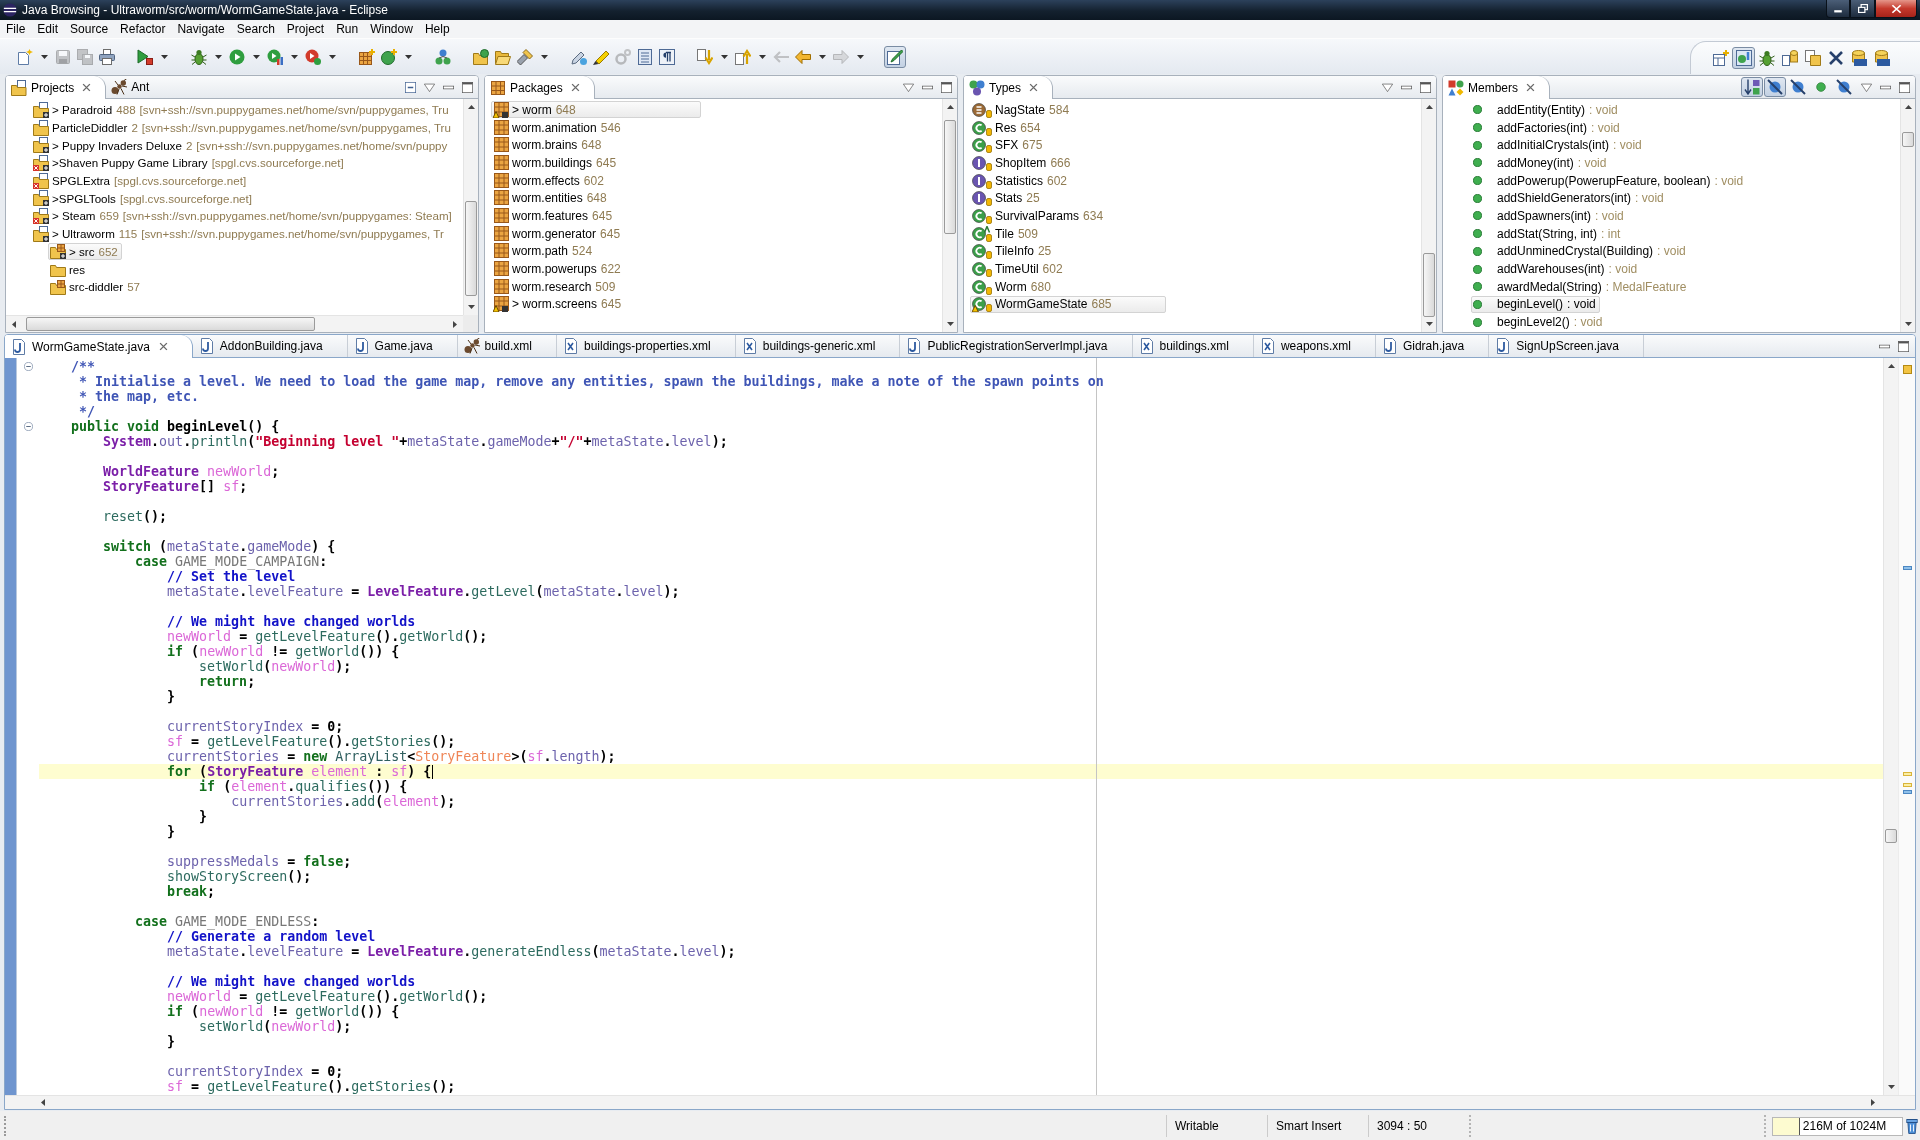 This screenshot has height=1140, width=1920. What do you see at coordinates (1022, 163) in the screenshot?
I see `type-item: ShopItem 666` at bounding box center [1022, 163].